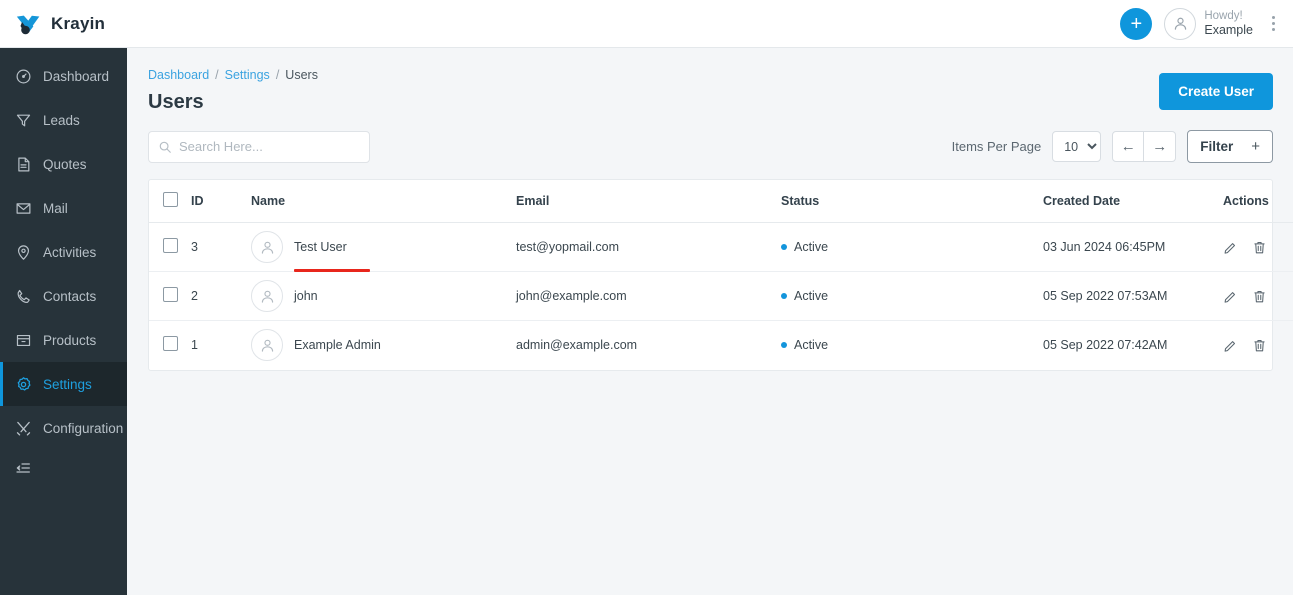 This screenshot has width=1293, height=595. I want to click on breadcrumb-users: Users, so click(301, 75).